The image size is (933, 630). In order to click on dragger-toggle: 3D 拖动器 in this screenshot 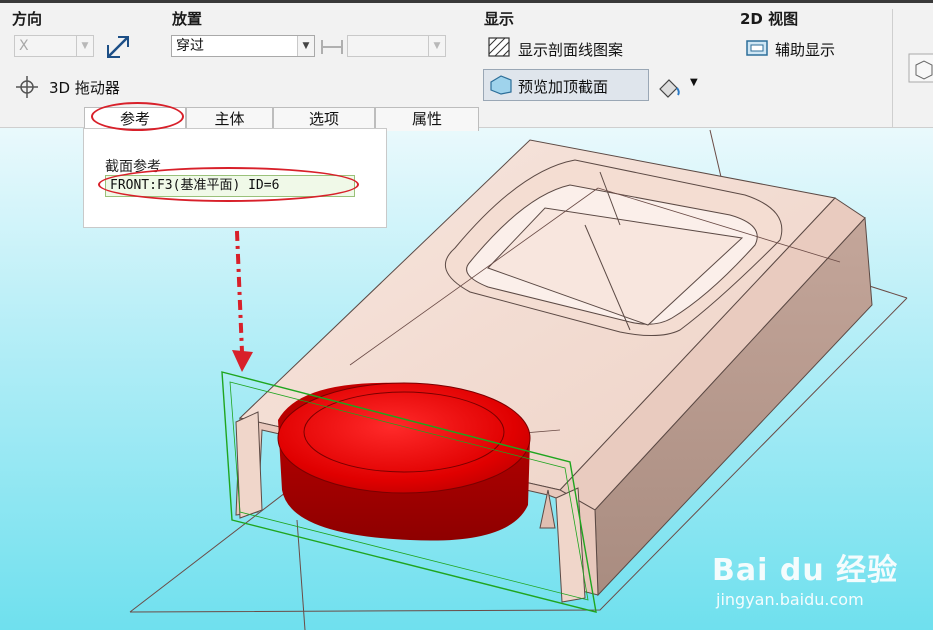, I will do `click(84, 87)`.